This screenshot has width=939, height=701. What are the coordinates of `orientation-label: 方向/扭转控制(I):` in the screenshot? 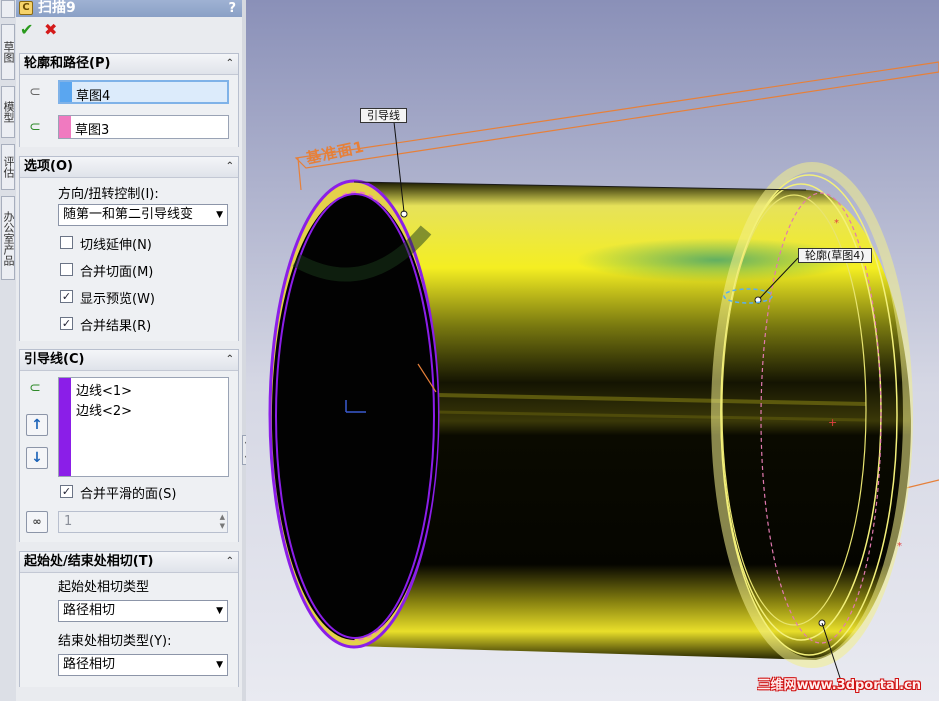 It's located at (108, 194).